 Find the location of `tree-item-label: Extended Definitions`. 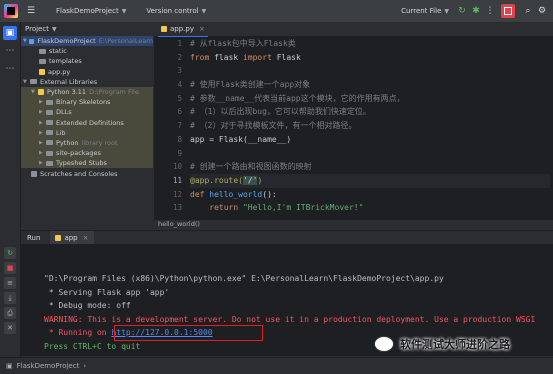

tree-item-label: Extended Definitions is located at coordinates (90, 122).